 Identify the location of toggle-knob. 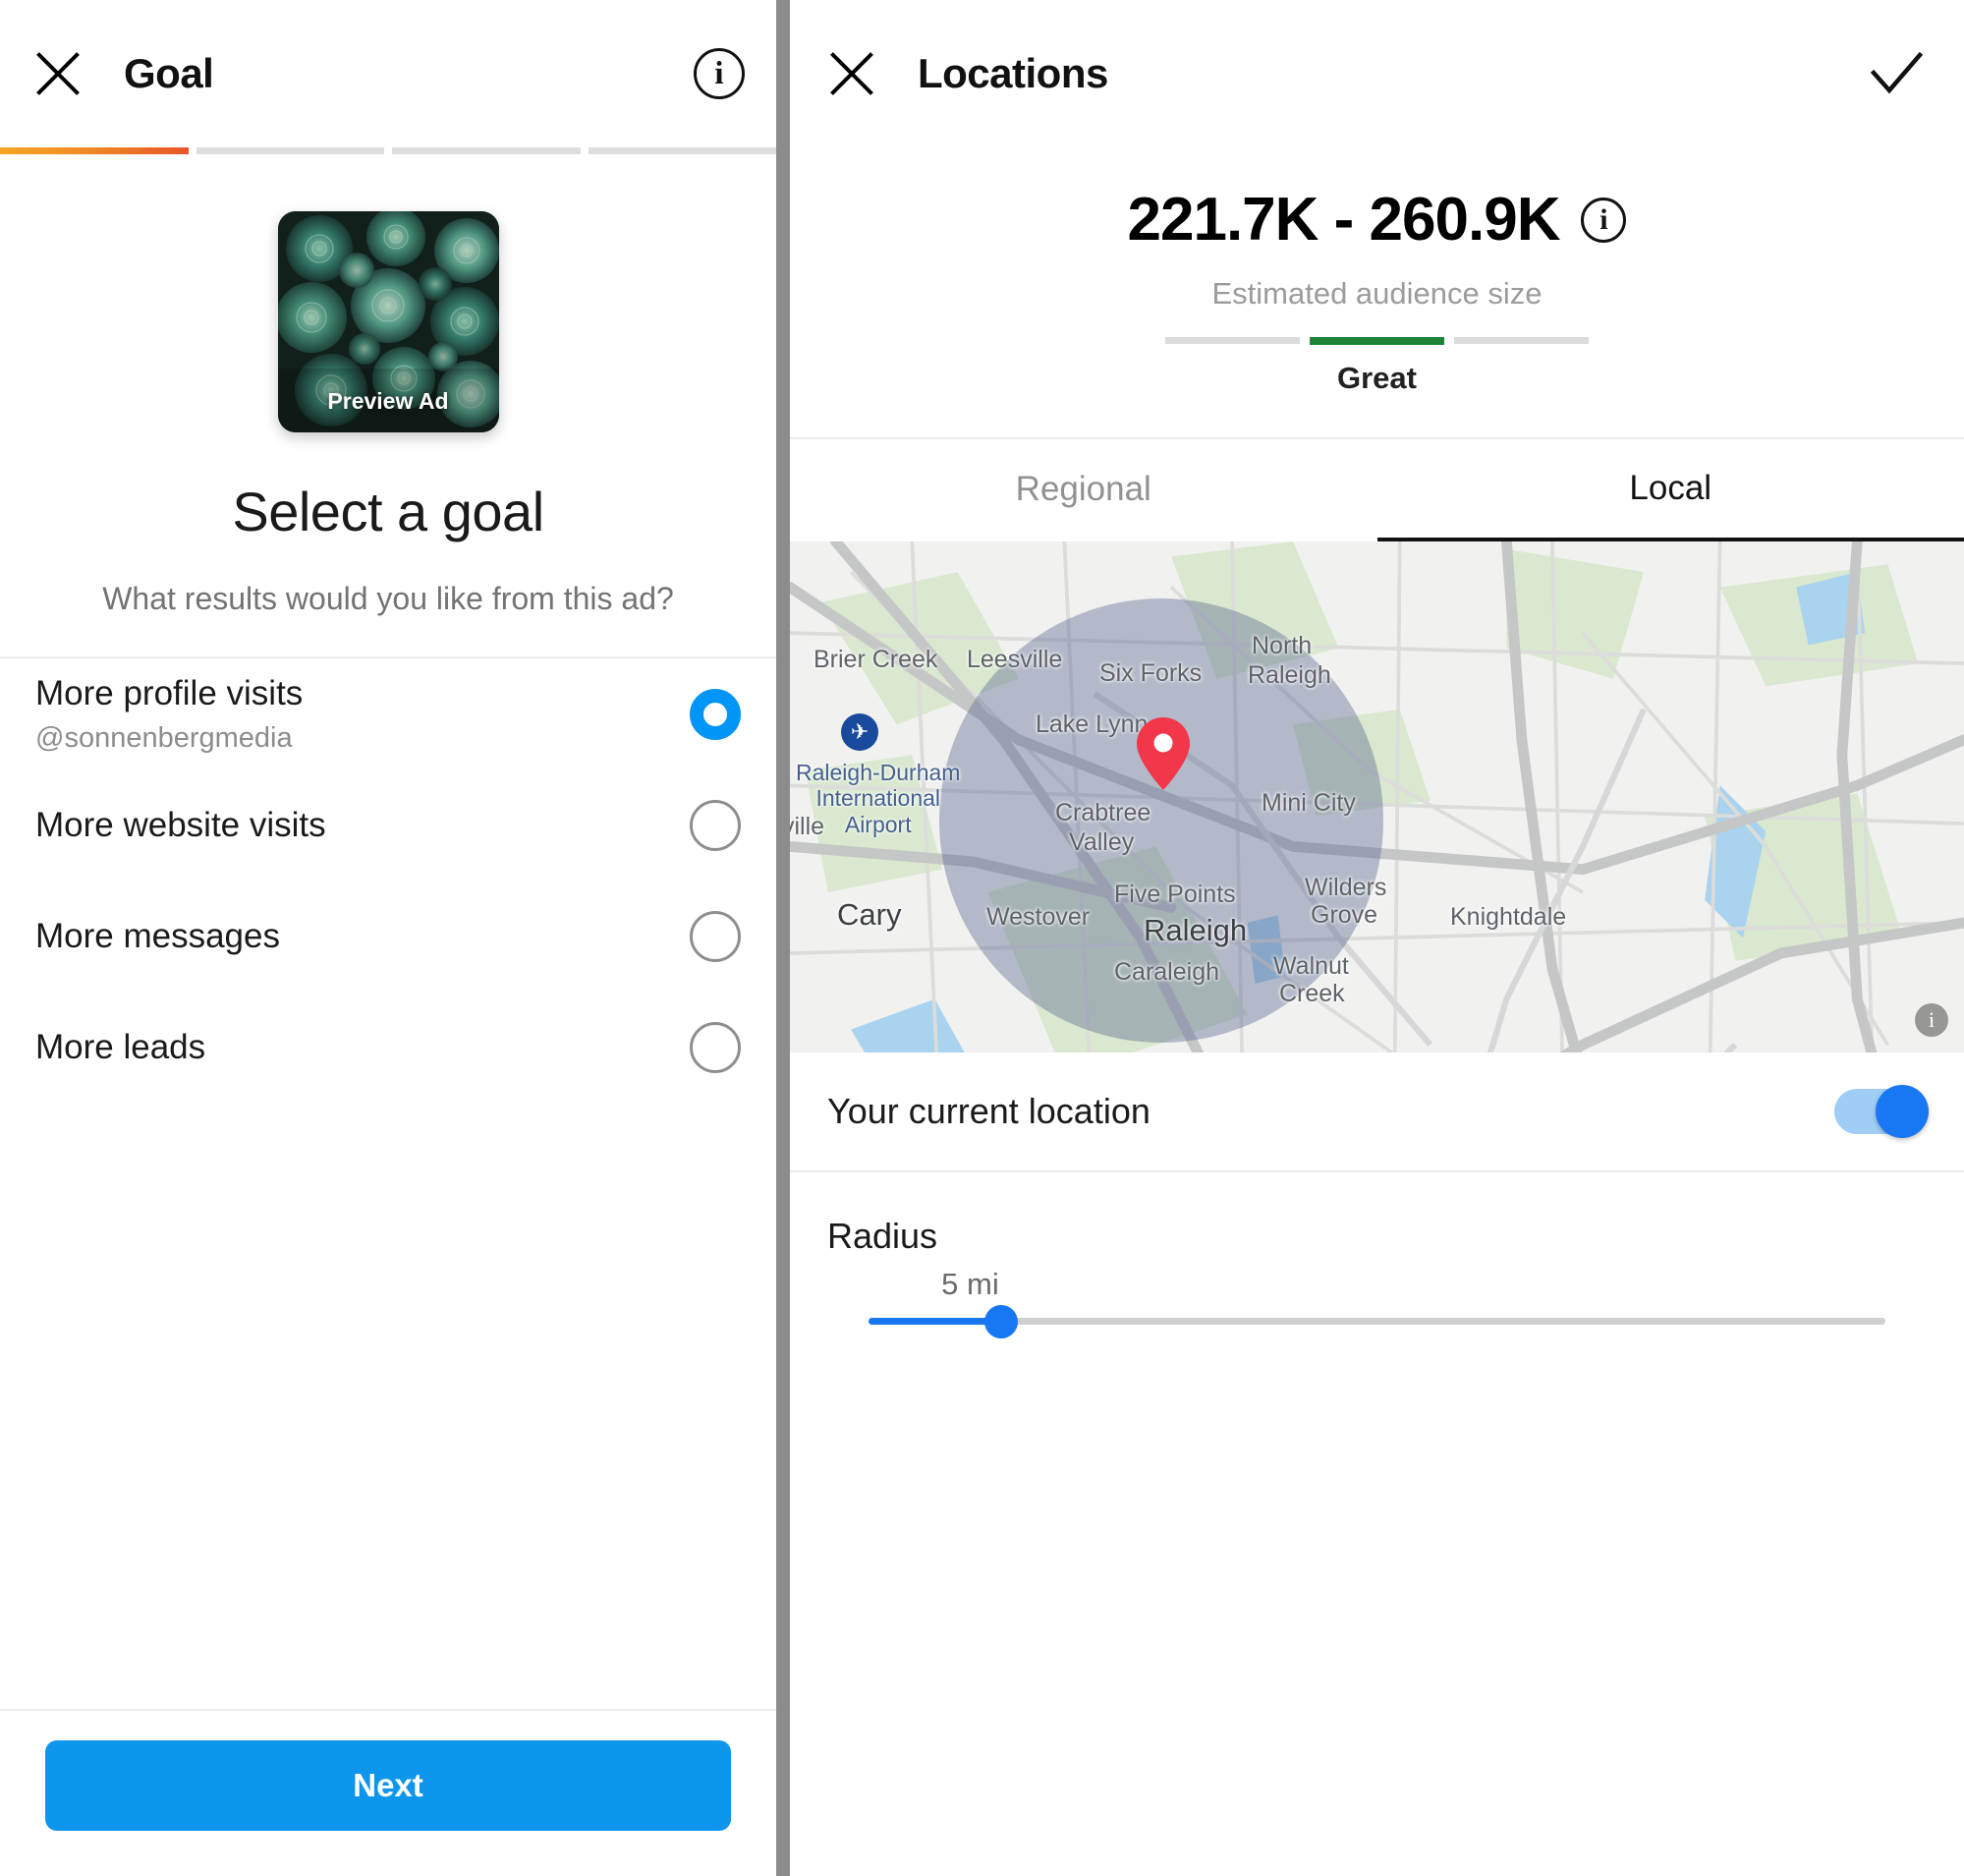
(1903, 1111).